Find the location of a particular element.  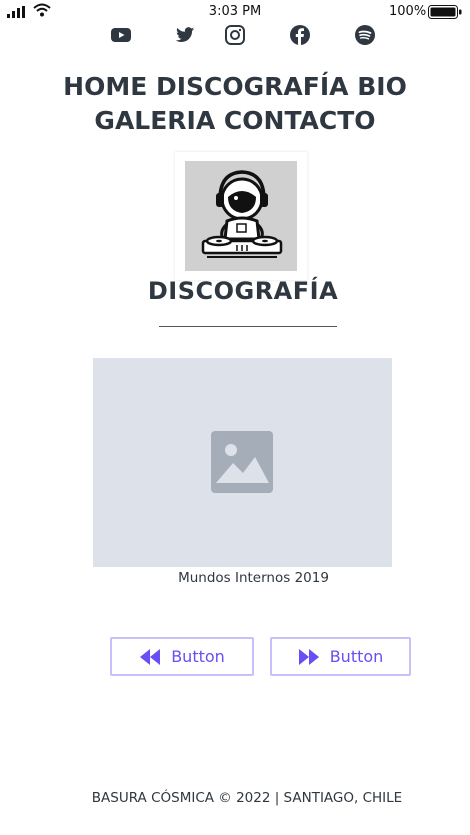

astronaut-dj-icon is located at coordinates (242, 214).